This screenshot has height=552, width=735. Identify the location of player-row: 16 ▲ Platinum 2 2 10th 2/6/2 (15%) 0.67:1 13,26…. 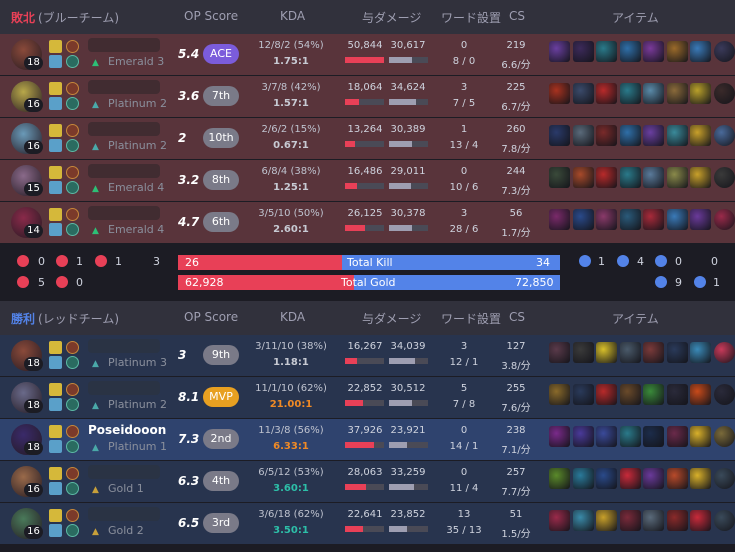
(367, 139).